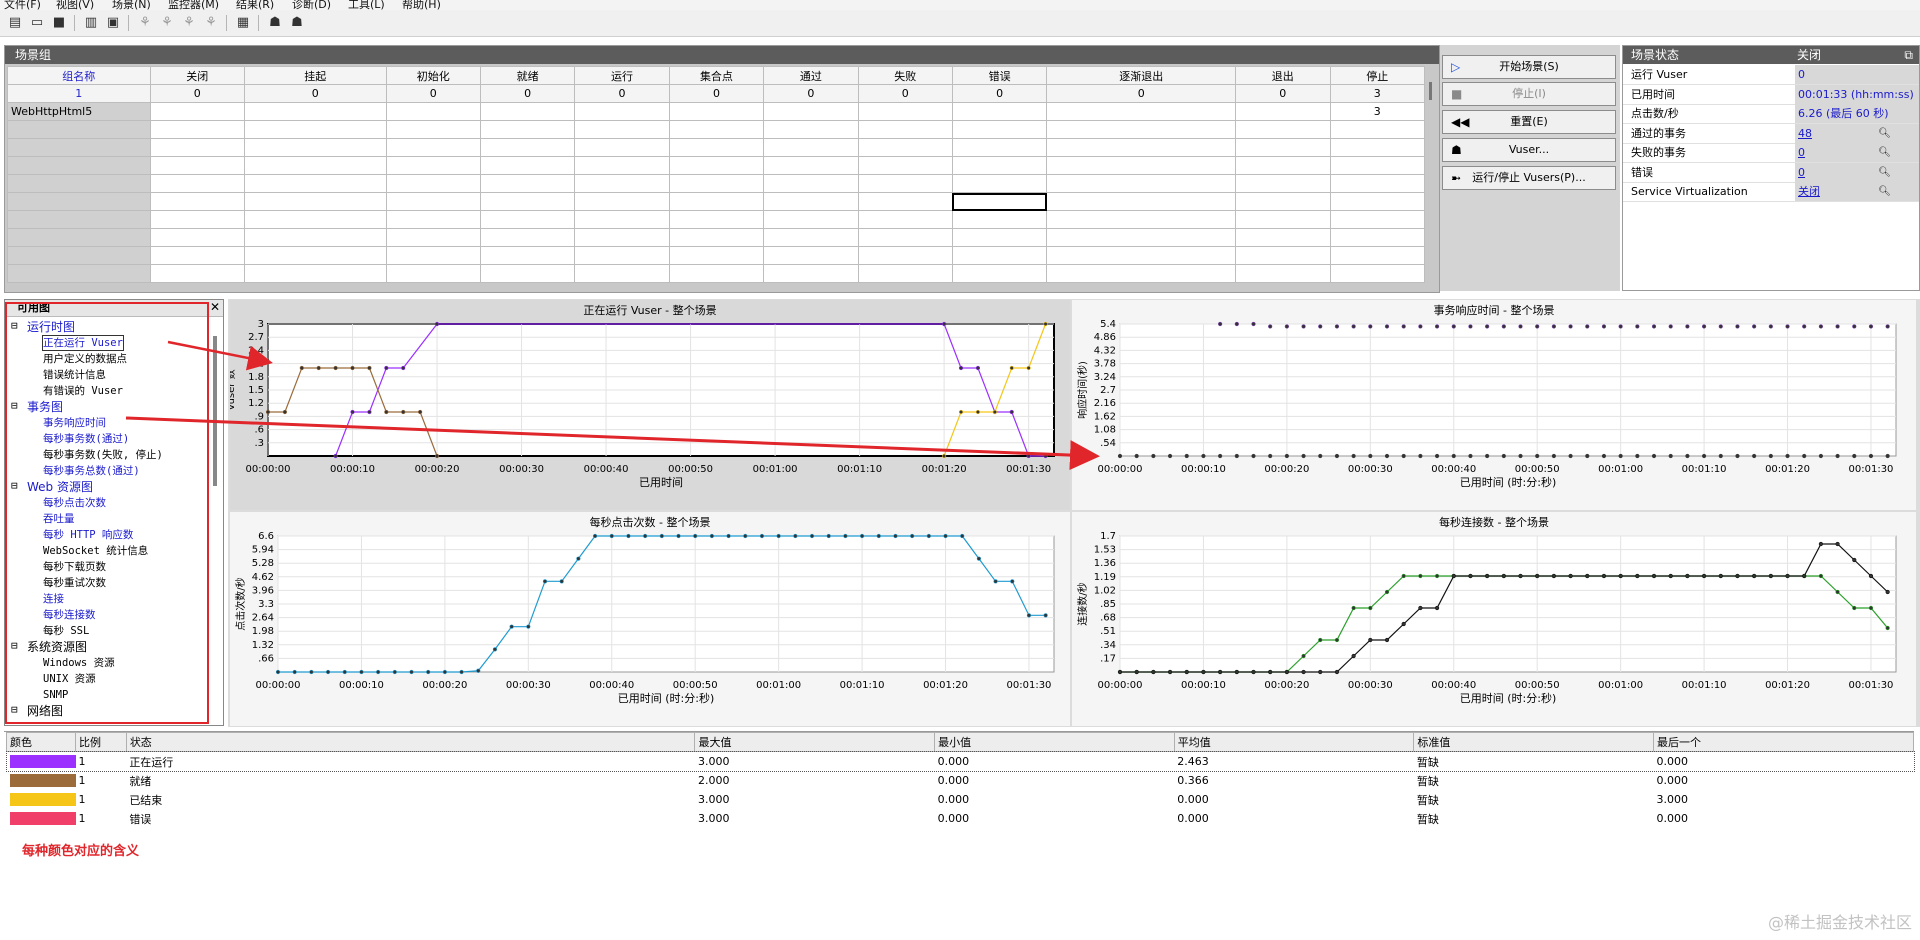  I want to click on users-icon: ☗, so click(275, 23).